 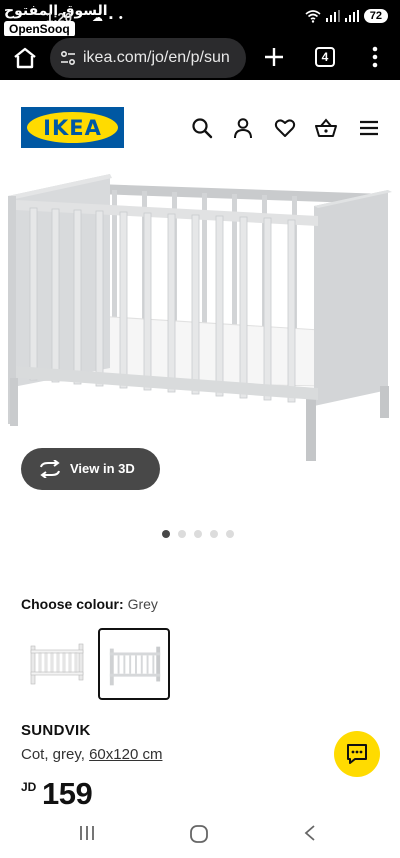 What do you see at coordinates (202, 128) in the screenshot?
I see `search-icon` at bounding box center [202, 128].